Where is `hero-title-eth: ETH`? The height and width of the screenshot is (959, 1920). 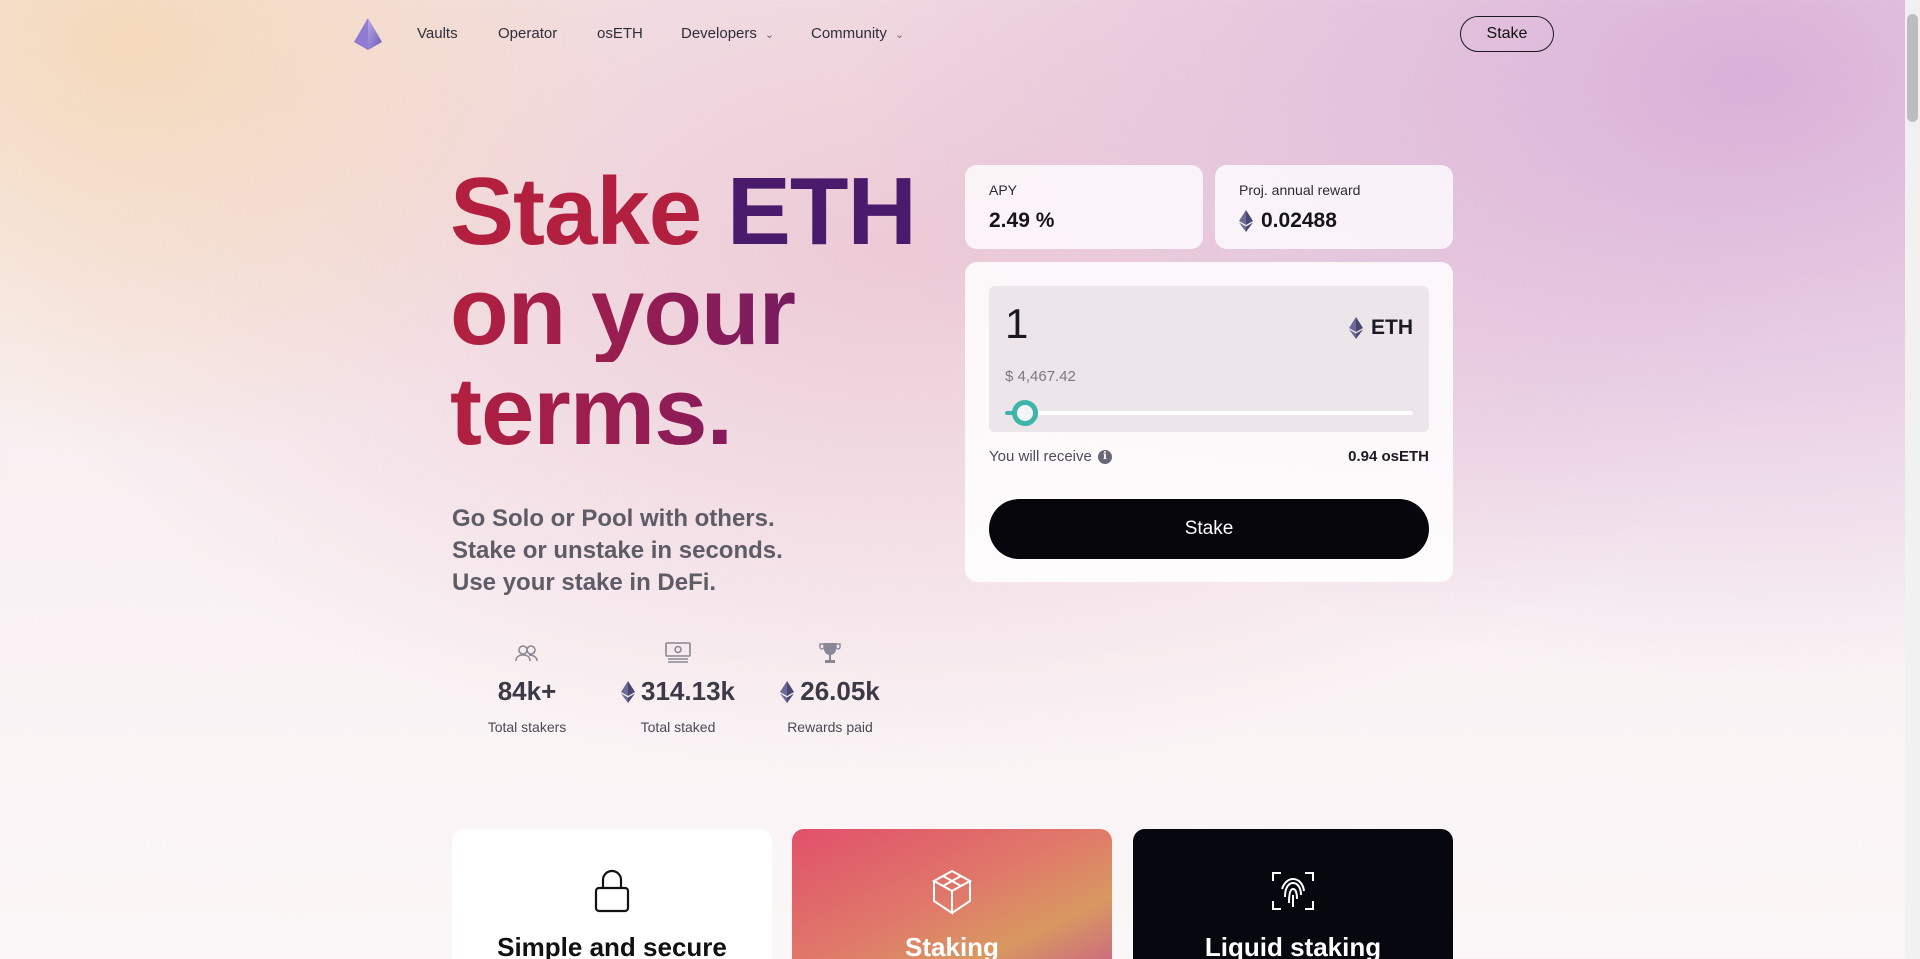
hero-title-eth: ETH is located at coordinates (821, 211).